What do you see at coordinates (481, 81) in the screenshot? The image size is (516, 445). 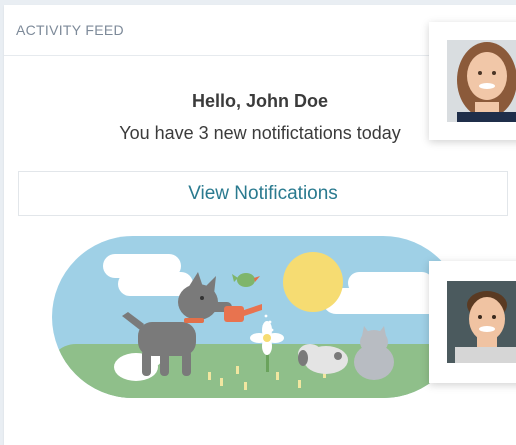 I see `female-avatar` at bounding box center [481, 81].